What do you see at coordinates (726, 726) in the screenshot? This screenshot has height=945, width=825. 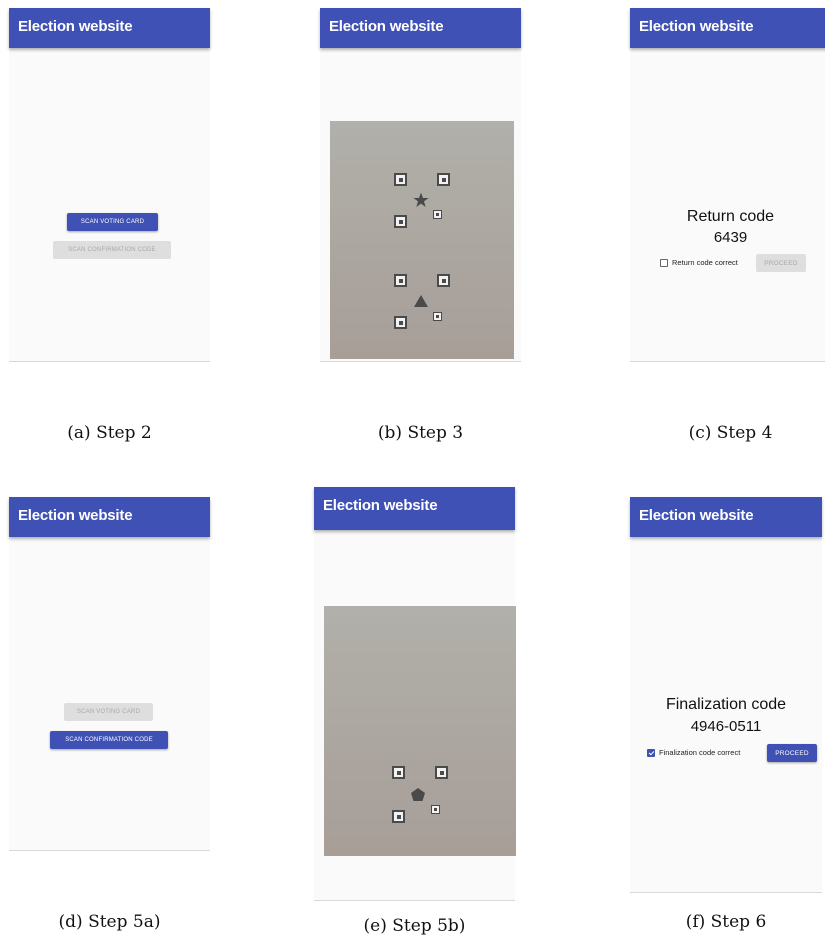 I see `code-value: 4946-0511` at bounding box center [726, 726].